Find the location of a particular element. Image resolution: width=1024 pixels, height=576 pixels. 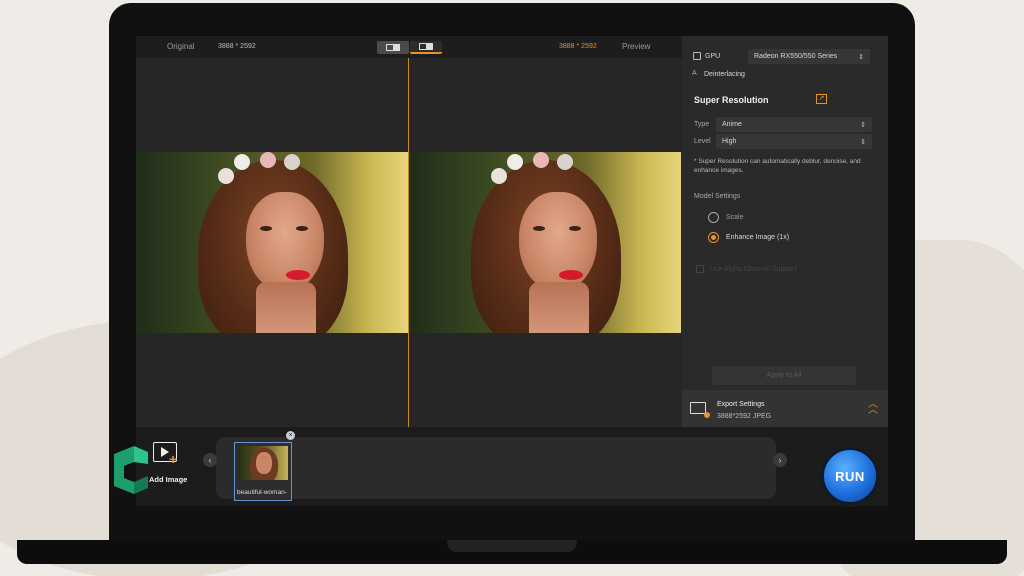

gpu-label: GPU is located at coordinates (713, 56).